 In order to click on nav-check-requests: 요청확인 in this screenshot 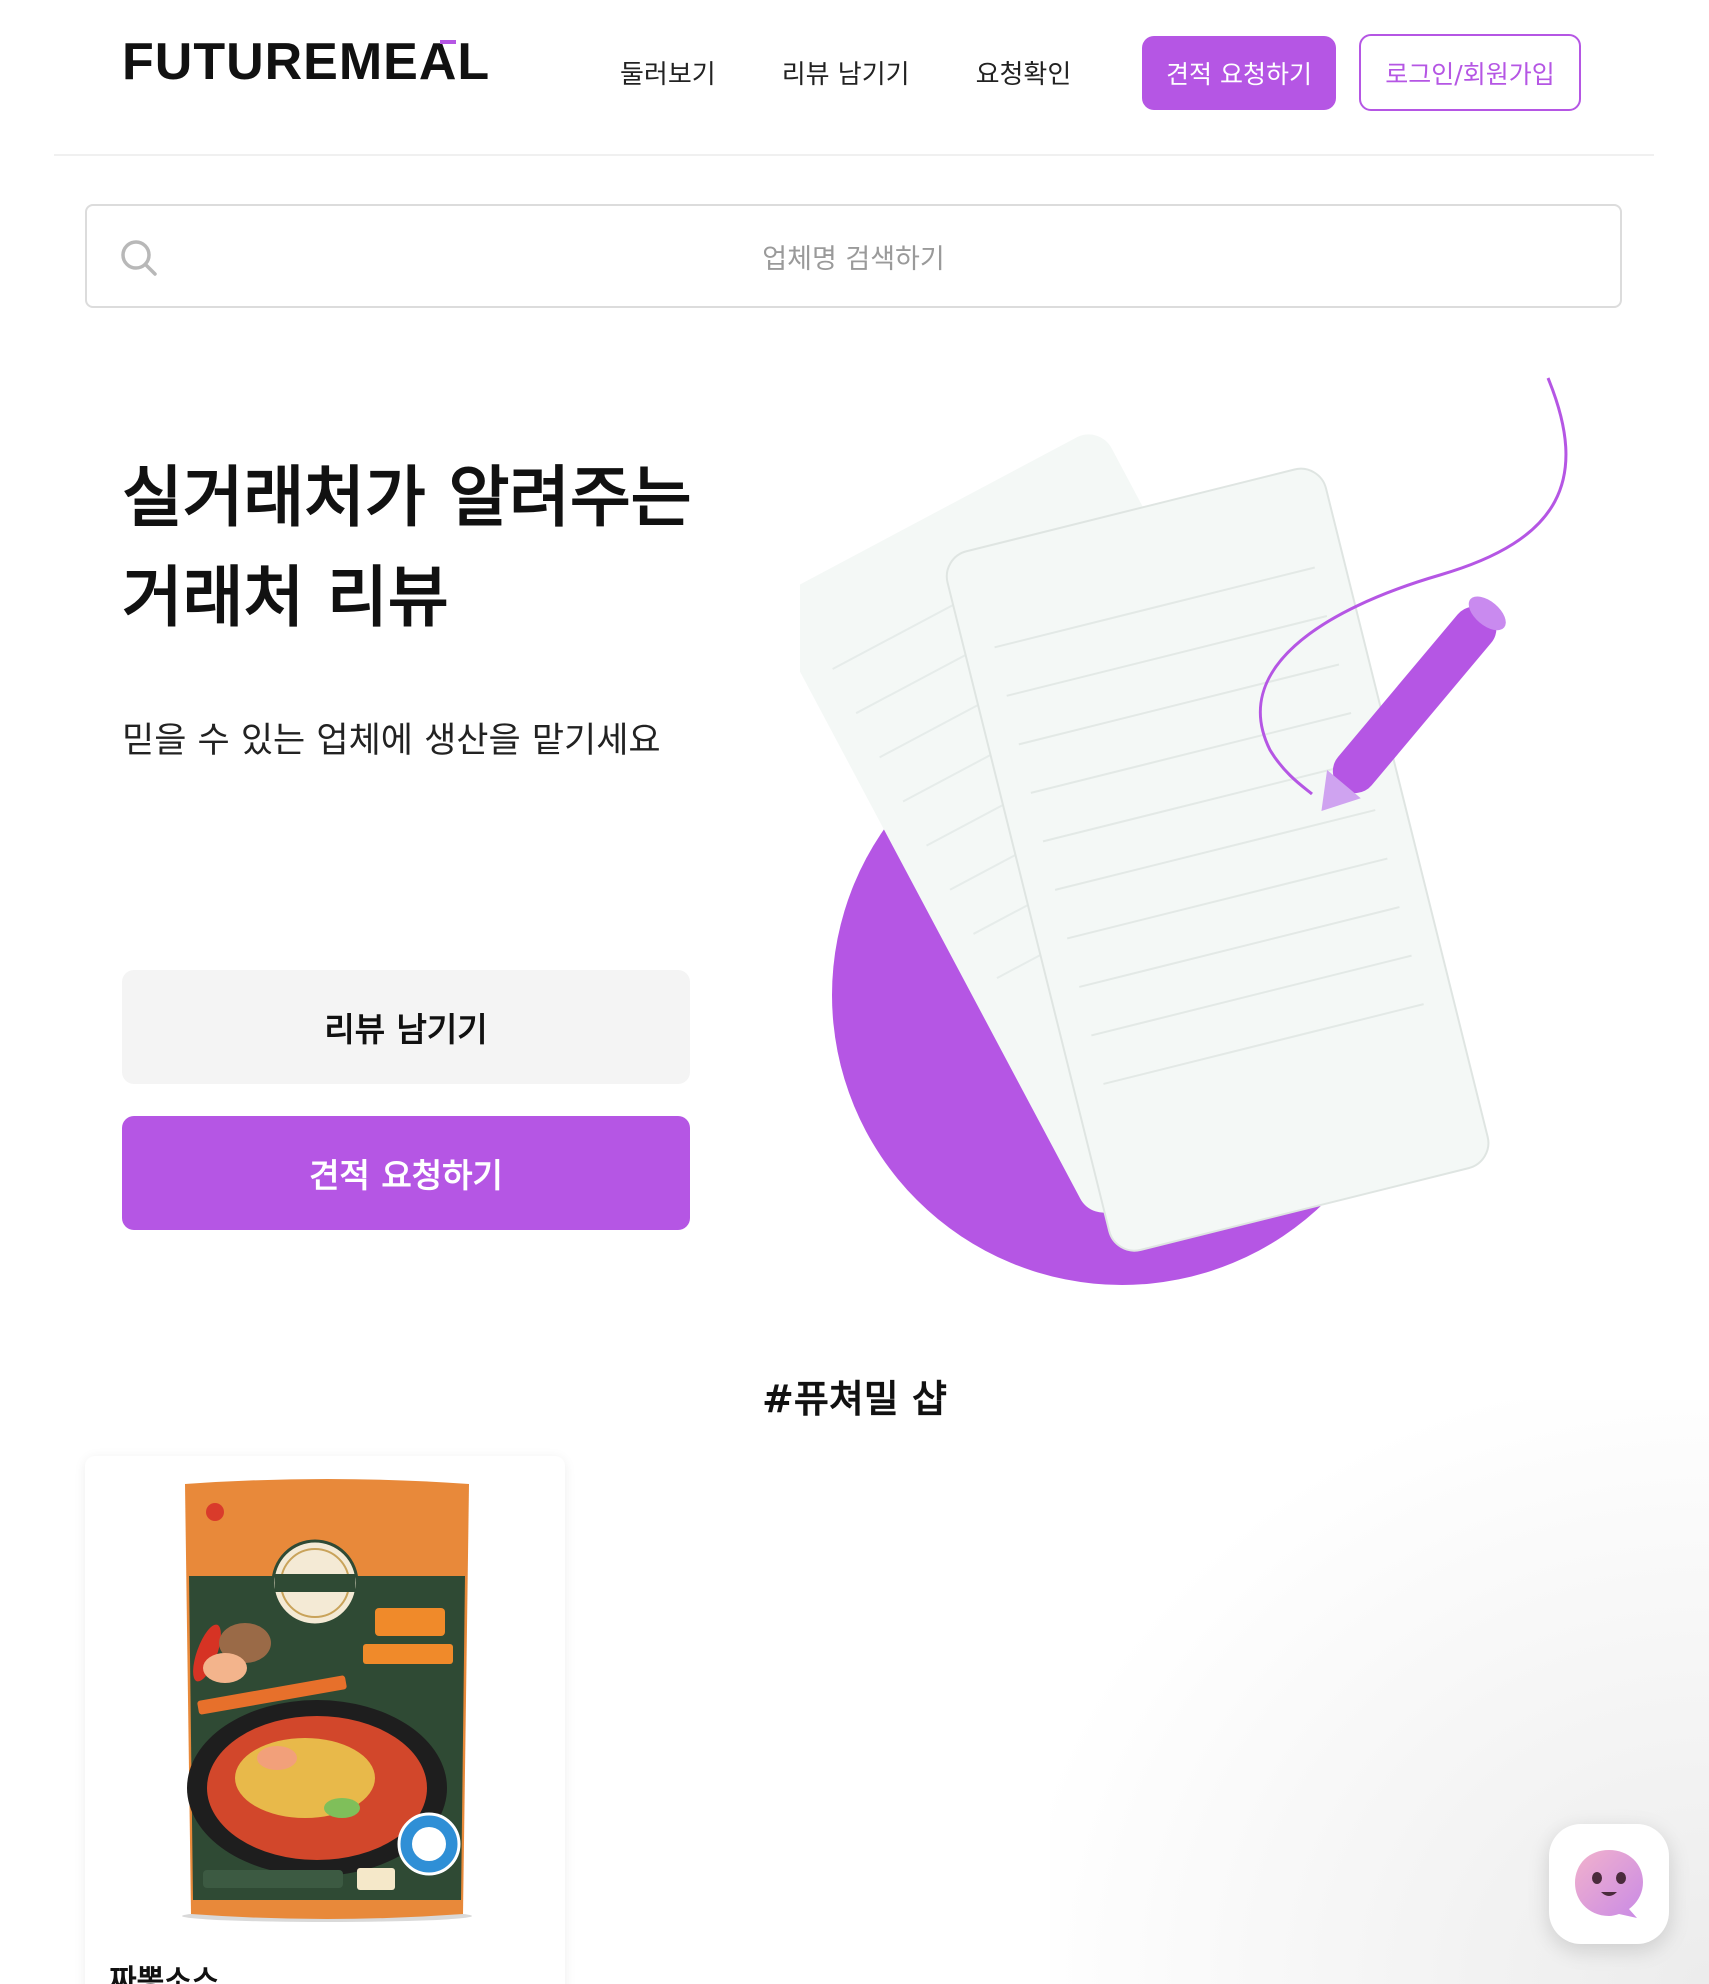, I will do `click(1024, 72)`.